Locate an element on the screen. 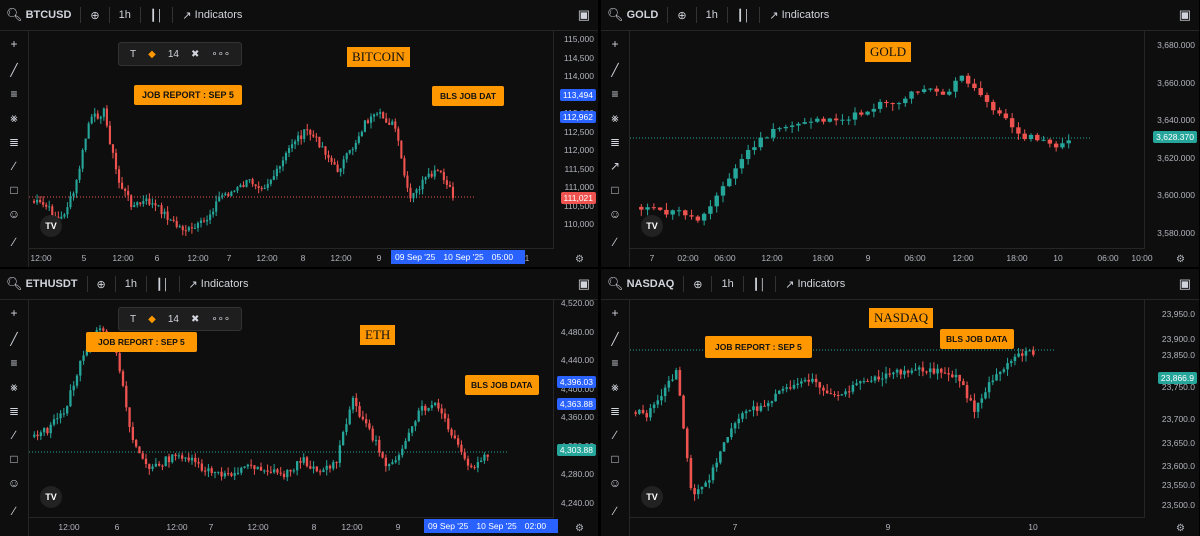  price-tick: 23,850.0 is located at coordinates (1178, 355).